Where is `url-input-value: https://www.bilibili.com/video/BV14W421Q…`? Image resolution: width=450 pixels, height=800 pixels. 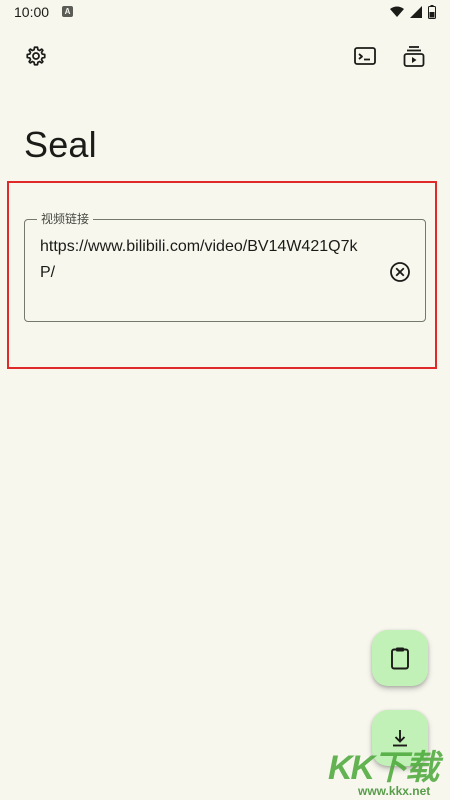 url-input-value: https://www.bilibili.com/video/BV14W421Q… is located at coordinates (205, 260).